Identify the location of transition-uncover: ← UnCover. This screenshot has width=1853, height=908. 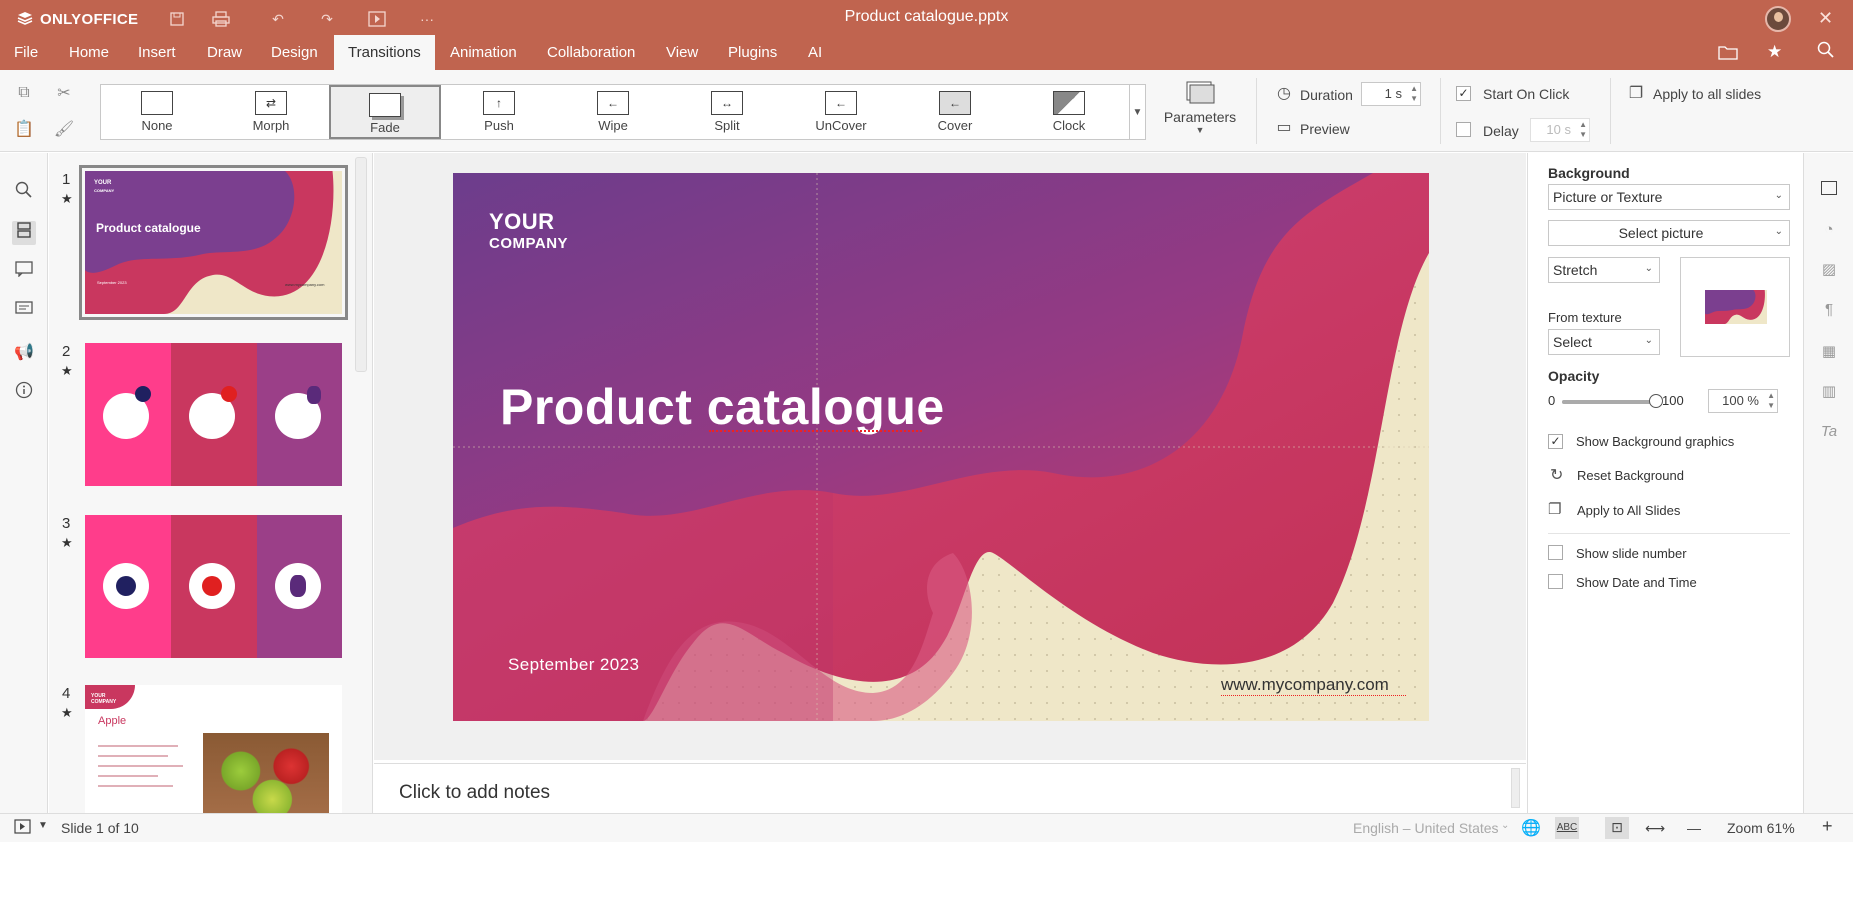
(841, 112).